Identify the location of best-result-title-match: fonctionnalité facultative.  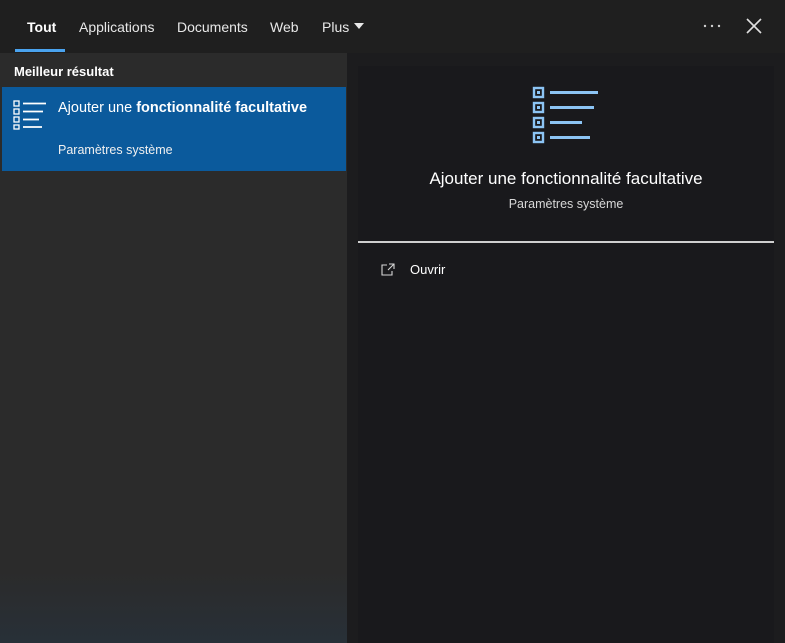
(222, 108).